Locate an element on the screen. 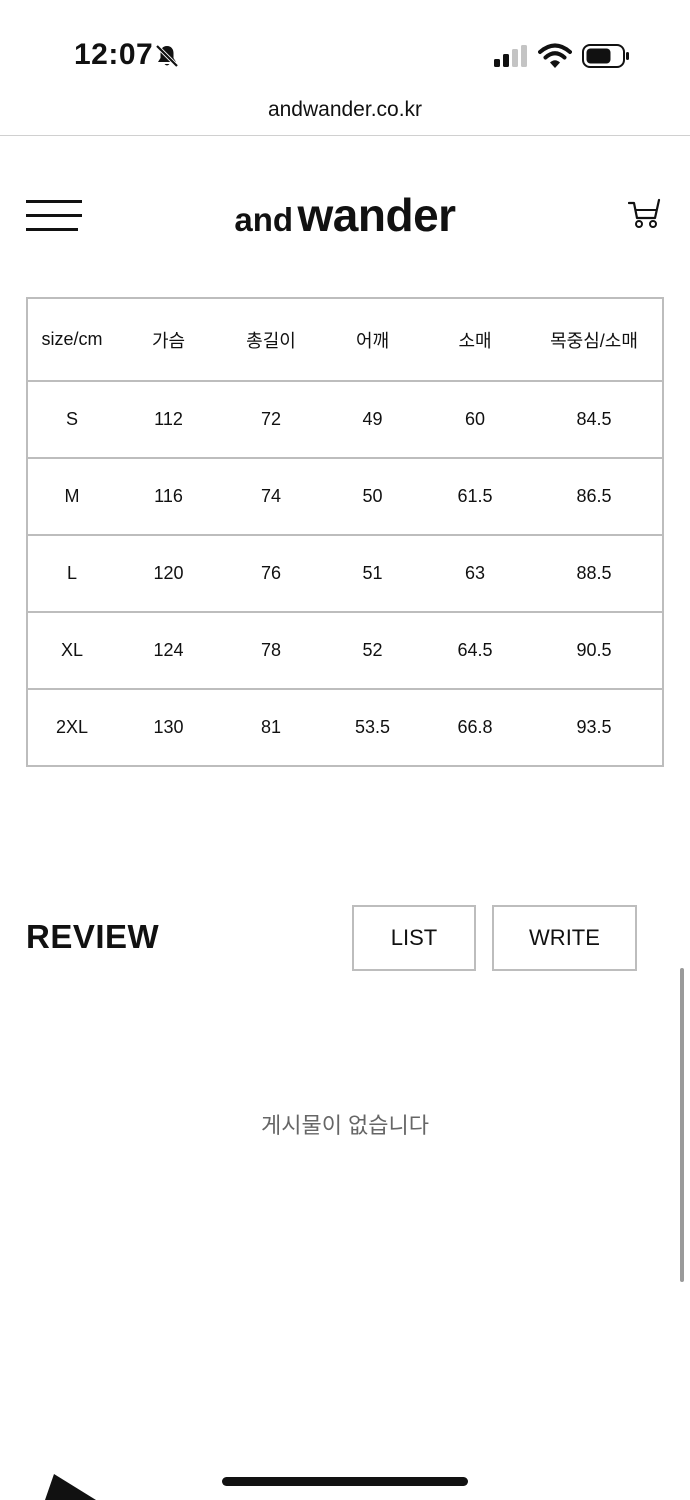 This screenshot has width=690, height=1500. table-header-row: size/cm 가슴 총길이 어깨 소매 목중심/소매 is located at coordinates (345, 340).